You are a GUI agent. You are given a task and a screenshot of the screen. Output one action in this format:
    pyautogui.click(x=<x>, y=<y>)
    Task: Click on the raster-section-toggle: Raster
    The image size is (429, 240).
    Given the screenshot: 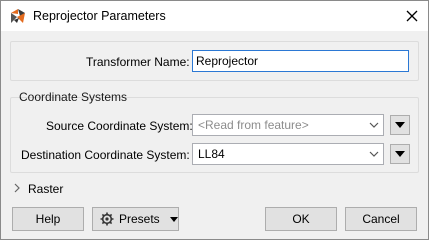 What is the action you would take?
    pyautogui.click(x=71, y=188)
    